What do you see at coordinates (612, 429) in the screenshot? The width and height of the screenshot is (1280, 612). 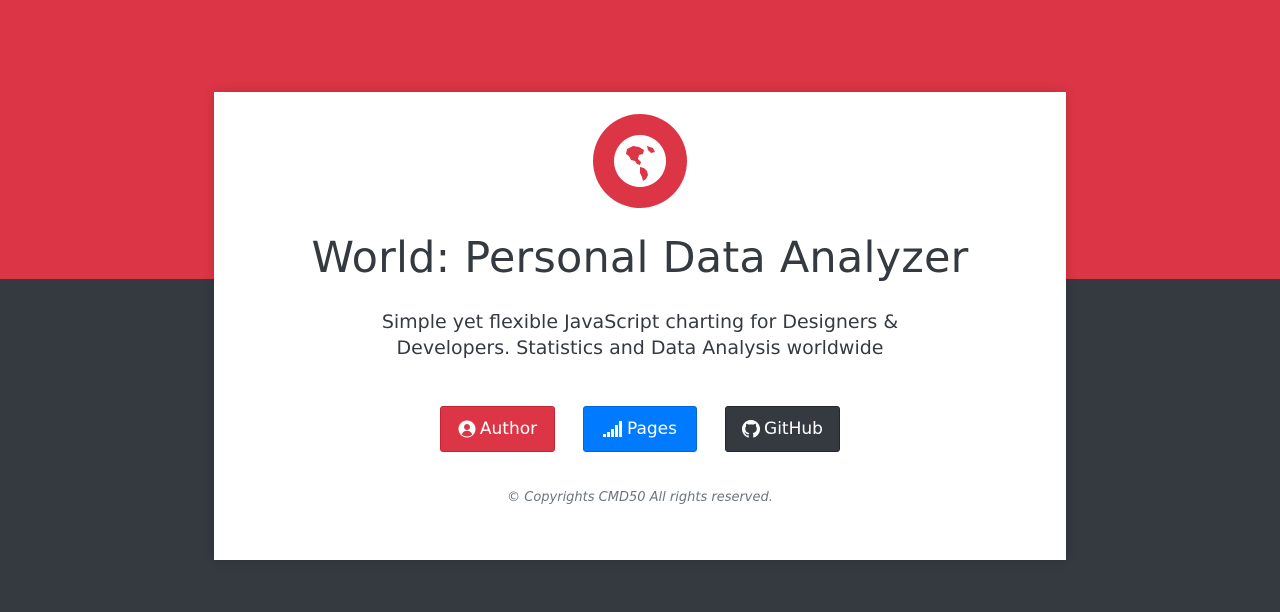 I see `signal-bars-icon` at bounding box center [612, 429].